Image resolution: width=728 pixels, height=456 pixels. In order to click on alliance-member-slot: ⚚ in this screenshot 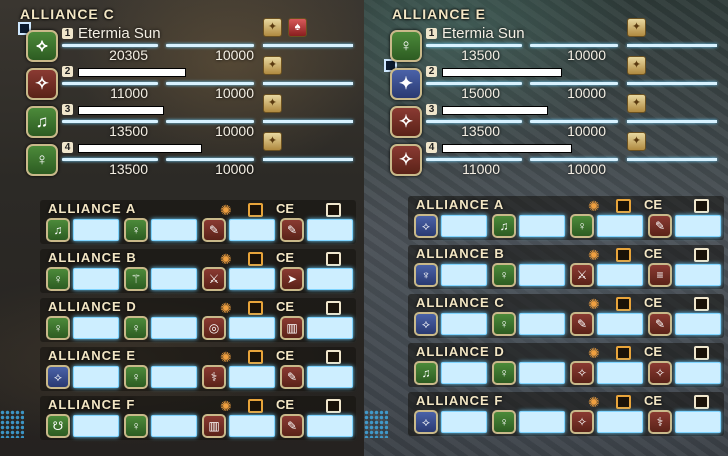, I will do `click(161, 279)`.